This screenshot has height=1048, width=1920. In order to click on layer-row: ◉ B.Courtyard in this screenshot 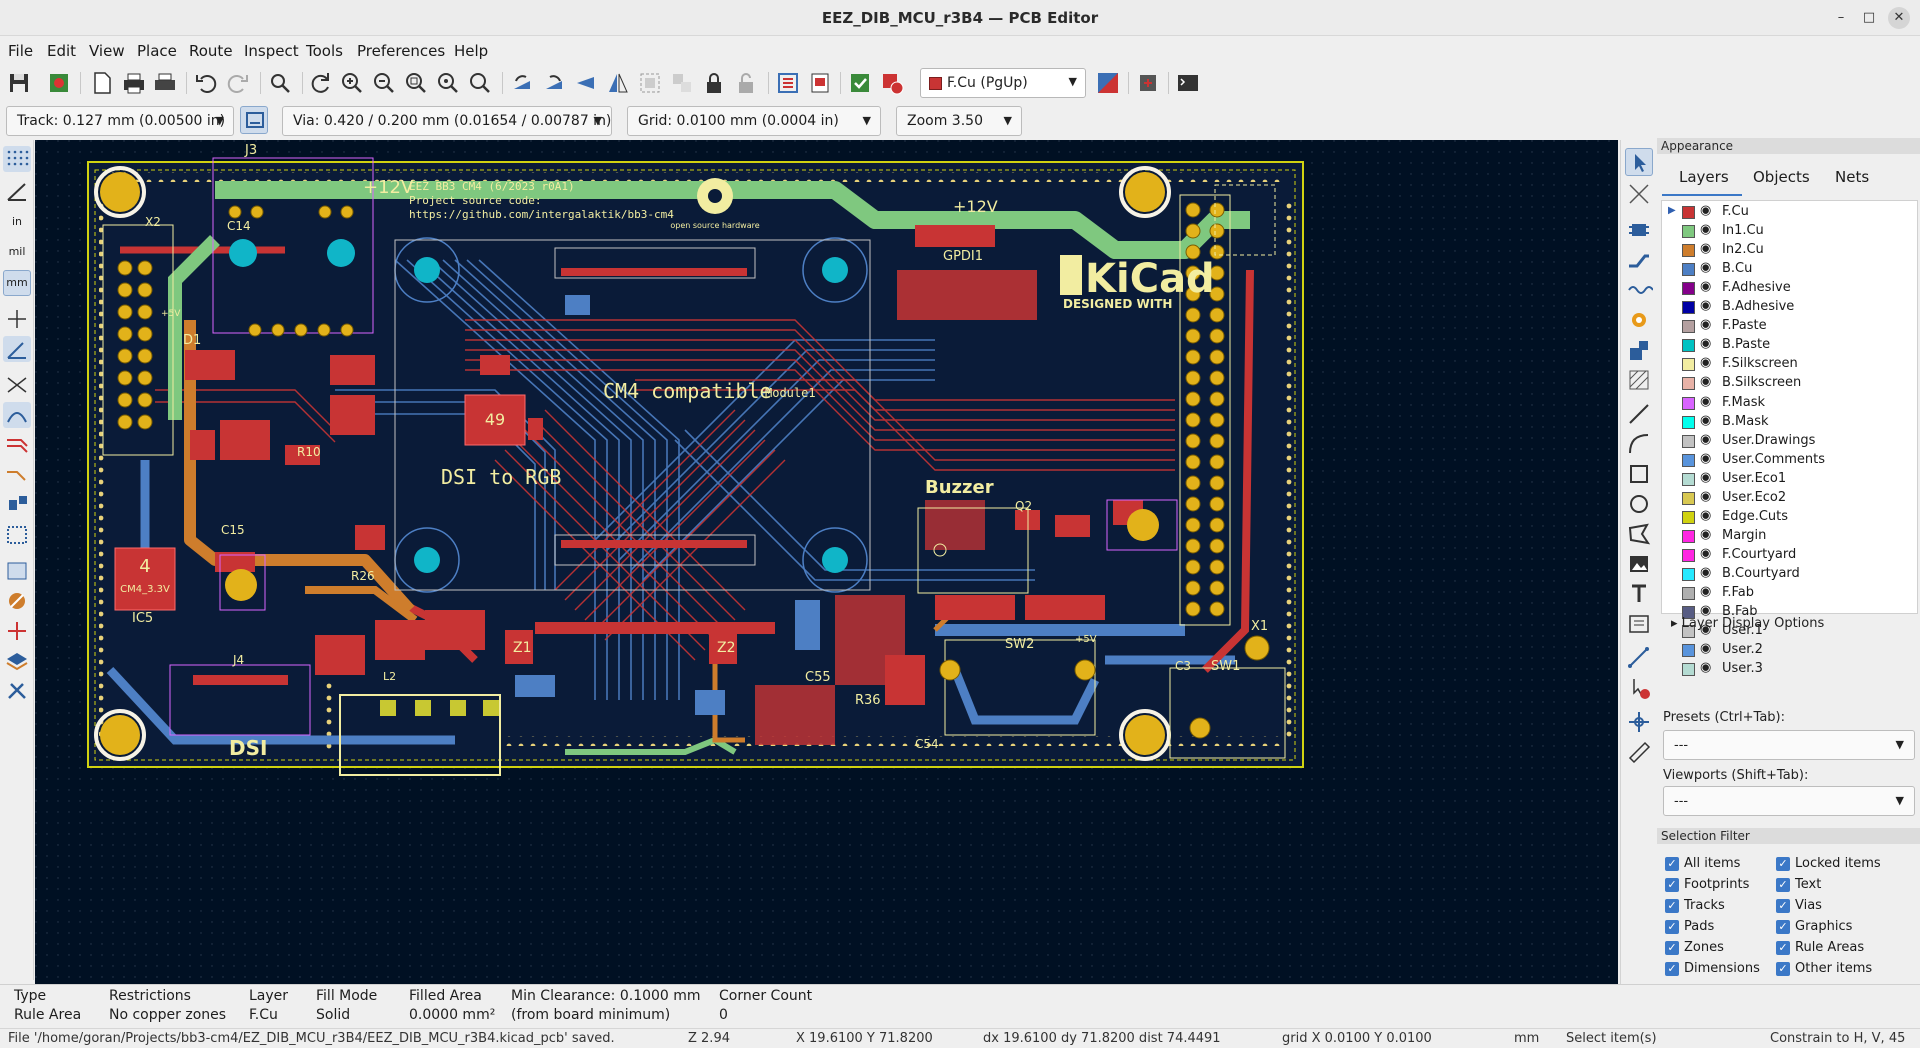, I will do `click(1789, 574)`.